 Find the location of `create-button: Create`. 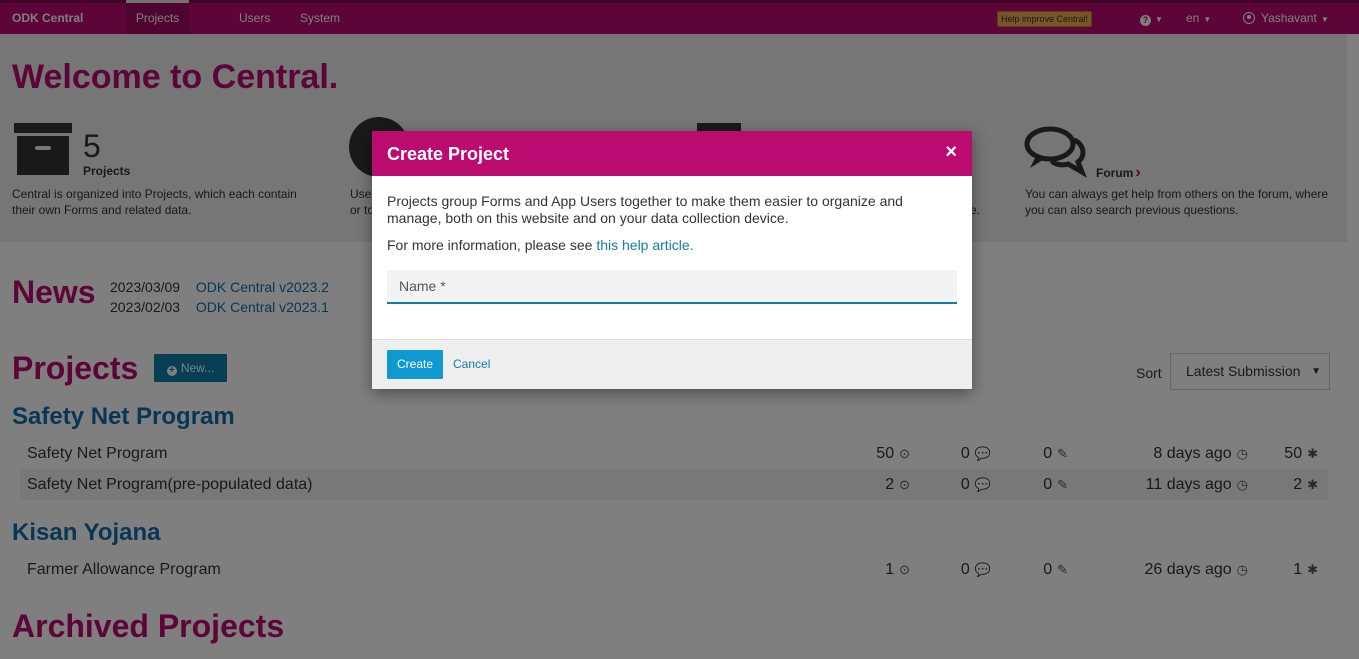

create-button: Create is located at coordinates (415, 364).